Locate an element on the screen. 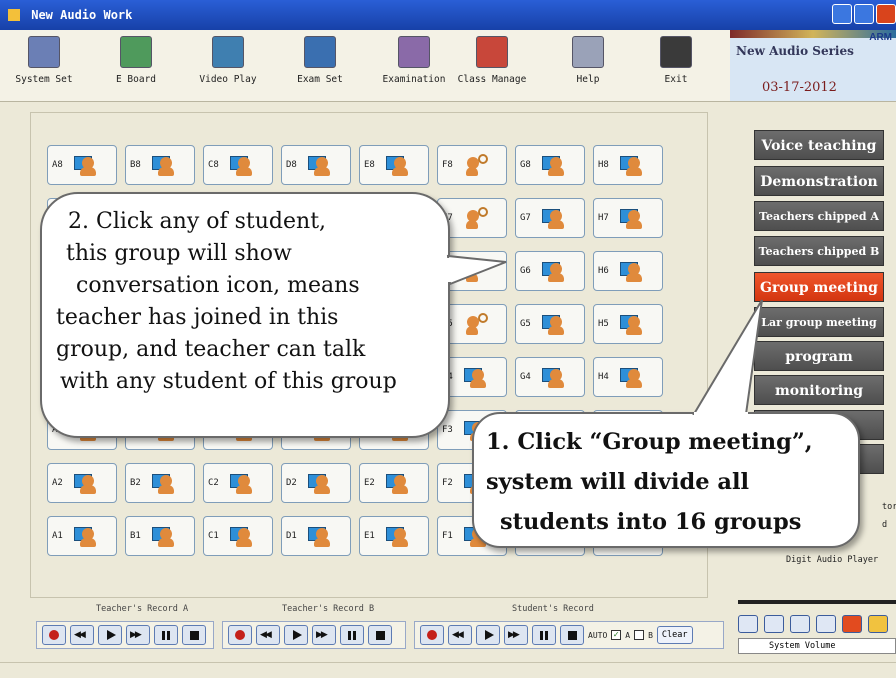  callout-line: teacher has joined in this is located at coordinates (197, 317).